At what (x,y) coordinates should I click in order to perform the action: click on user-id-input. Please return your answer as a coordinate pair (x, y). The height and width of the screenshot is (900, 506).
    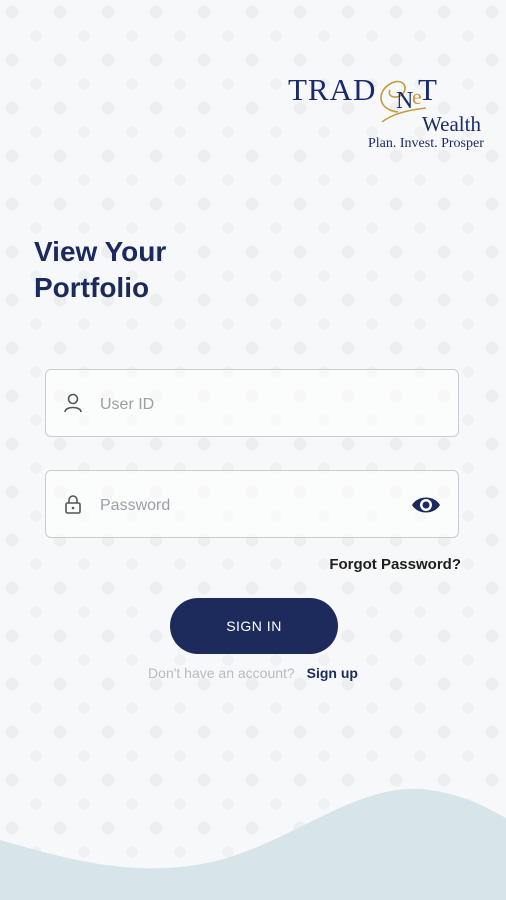
    Looking at the image, I should click on (250, 405).